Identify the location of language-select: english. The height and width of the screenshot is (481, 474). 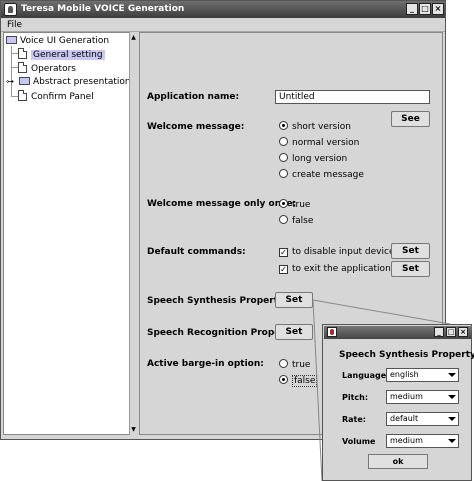
(422, 375).